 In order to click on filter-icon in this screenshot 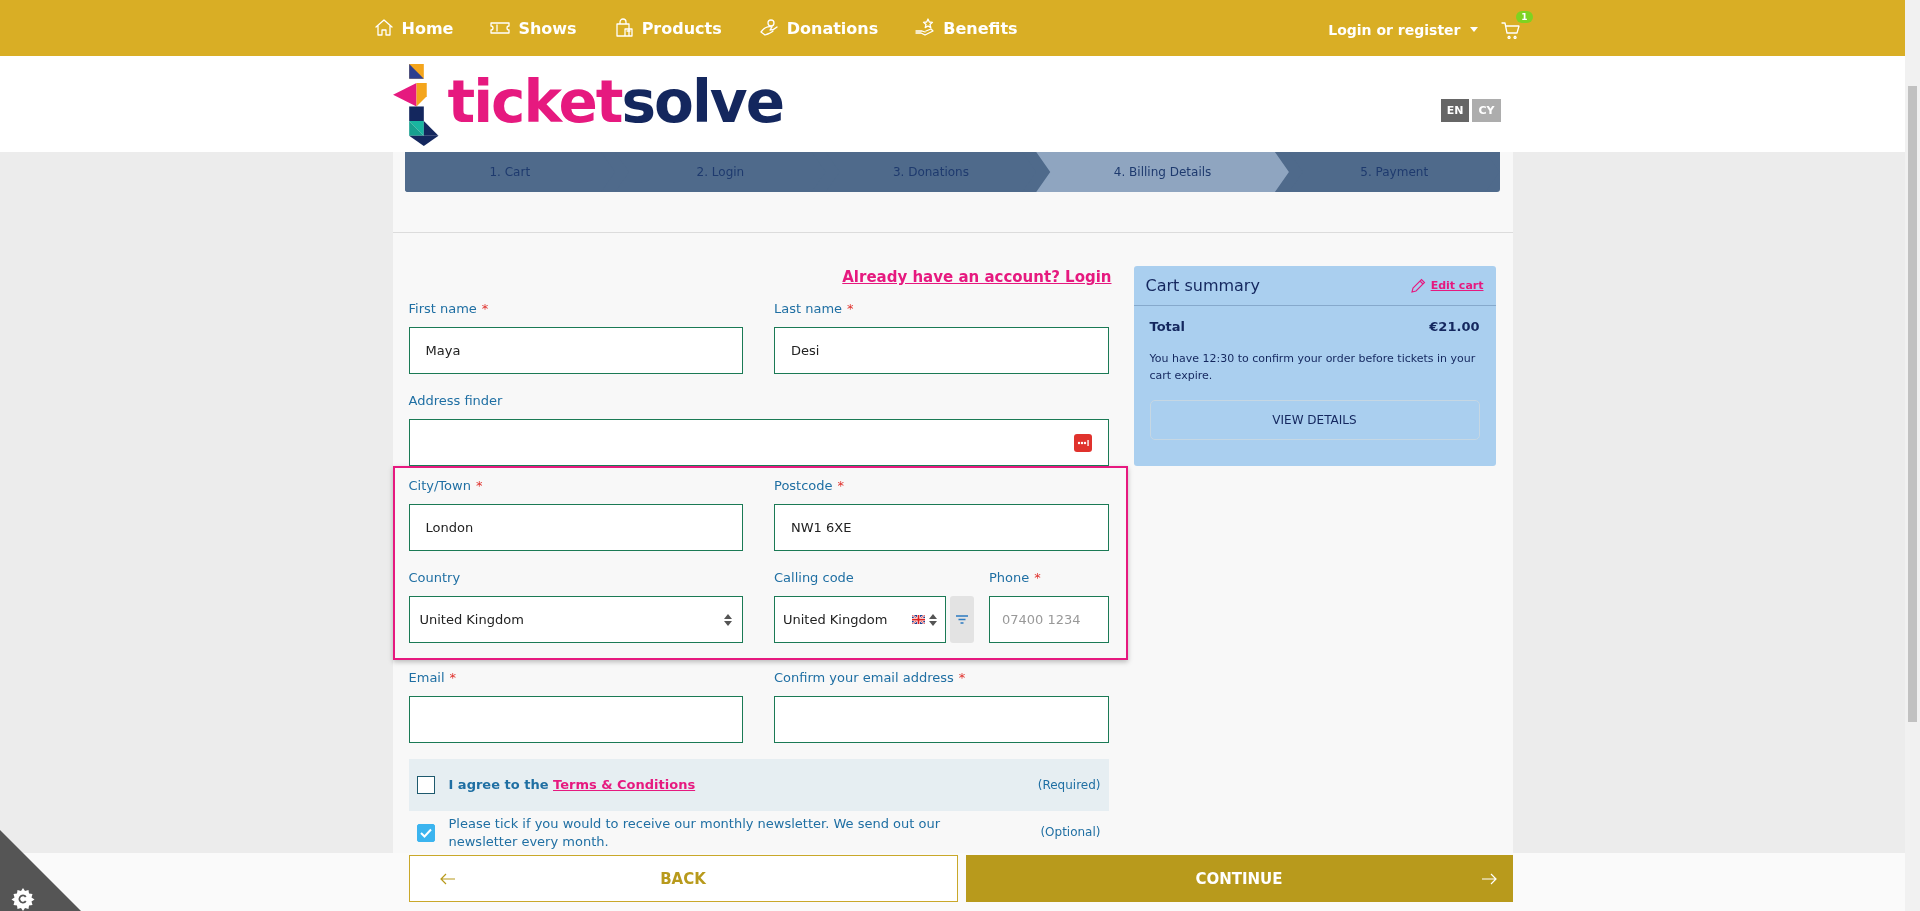, I will do `click(962, 619)`.